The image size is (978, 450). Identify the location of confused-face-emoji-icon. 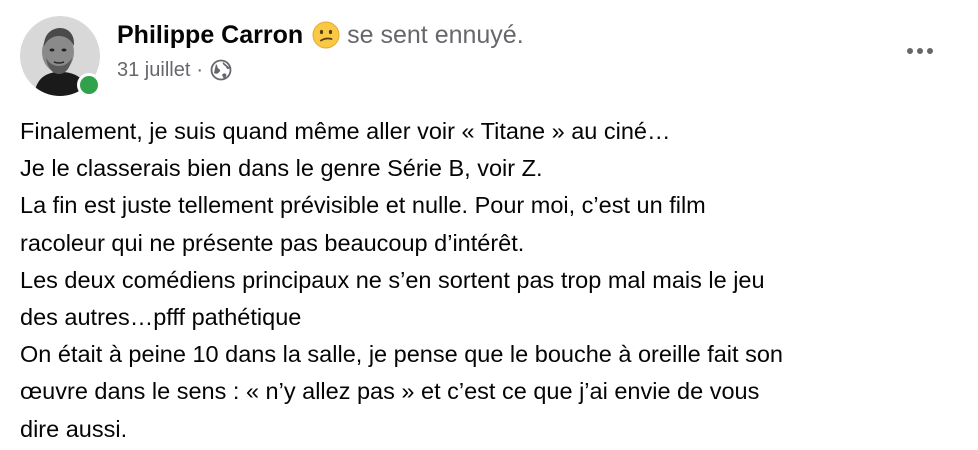
(326, 35).